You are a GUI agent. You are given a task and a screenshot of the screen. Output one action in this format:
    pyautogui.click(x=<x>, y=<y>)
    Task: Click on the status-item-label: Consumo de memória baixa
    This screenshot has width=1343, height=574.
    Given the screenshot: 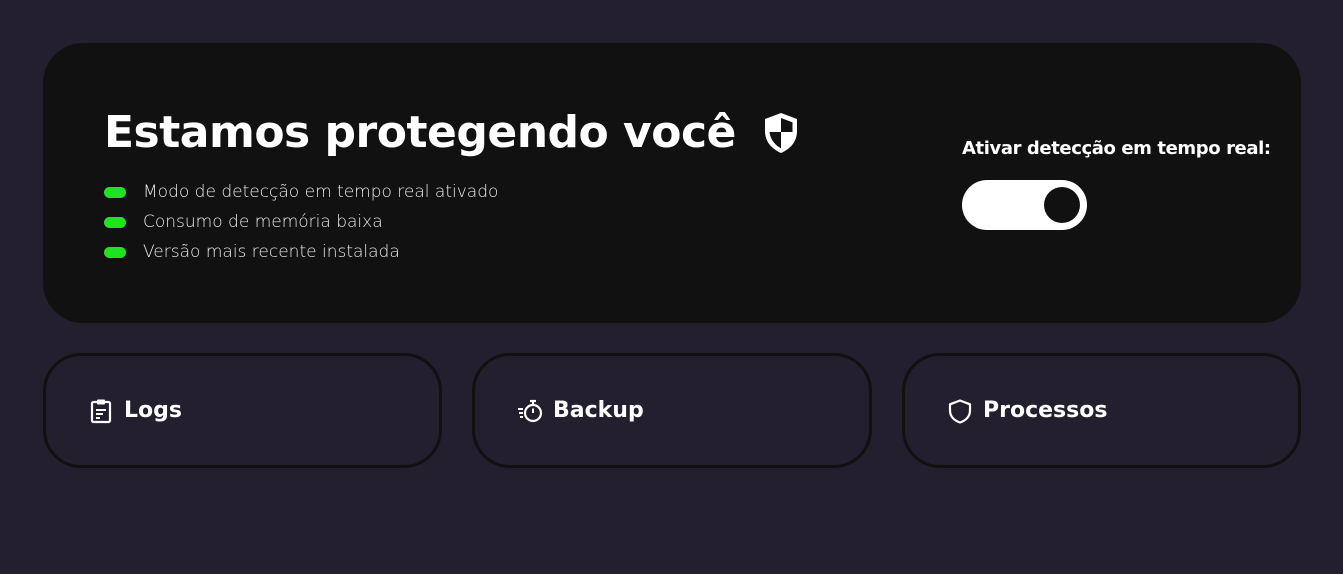 What is the action you would take?
    pyautogui.click(x=263, y=222)
    